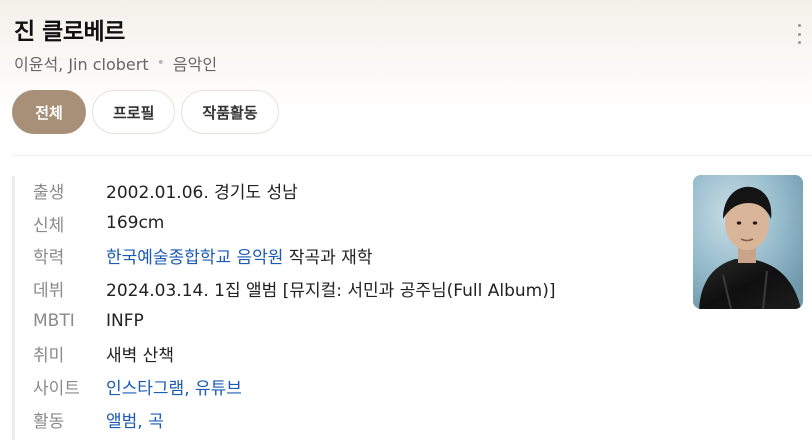 Image resolution: width=812 pixels, height=447 pixels. Describe the element at coordinates (49, 421) in the screenshot. I see `info-key: 활동` at that location.